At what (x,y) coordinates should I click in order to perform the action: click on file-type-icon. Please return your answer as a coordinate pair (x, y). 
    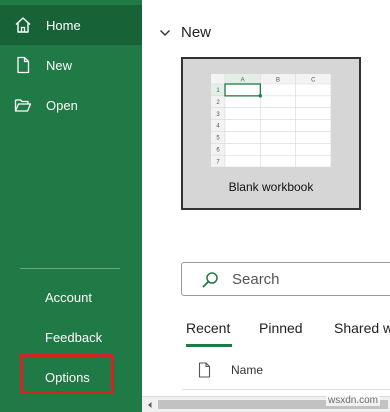
    Looking at the image, I should click on (204, 370).